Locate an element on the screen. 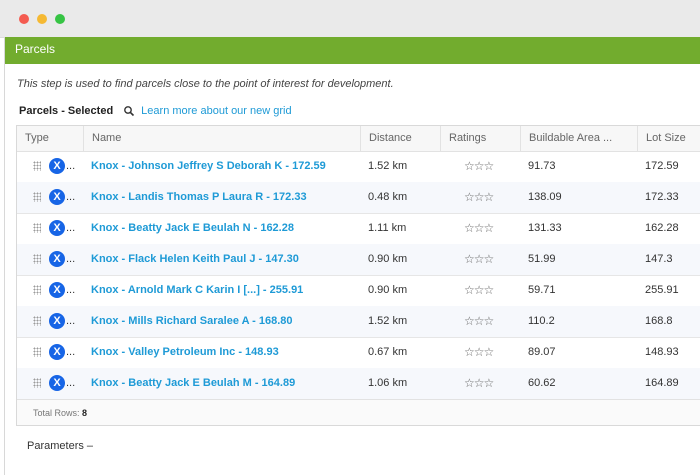 This screenshot has height=475, width=700. distance-cell: 0.67 km is located at coordinates (388, 352).